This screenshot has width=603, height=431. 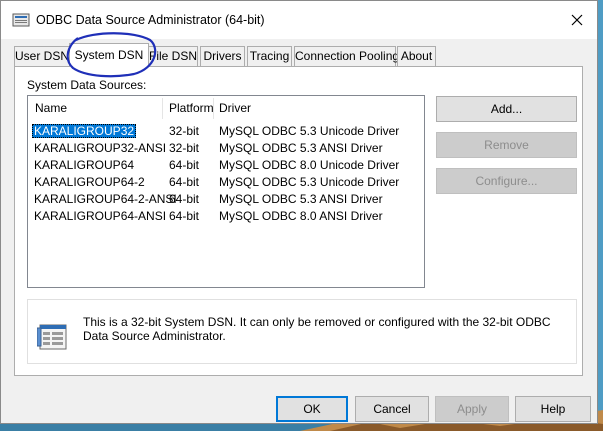 What do you see at coordinates (100, 148) in the screenshot?
I see `dsn-name: KARALIGROUP32-ANSI` at bounding box center [100, 148].